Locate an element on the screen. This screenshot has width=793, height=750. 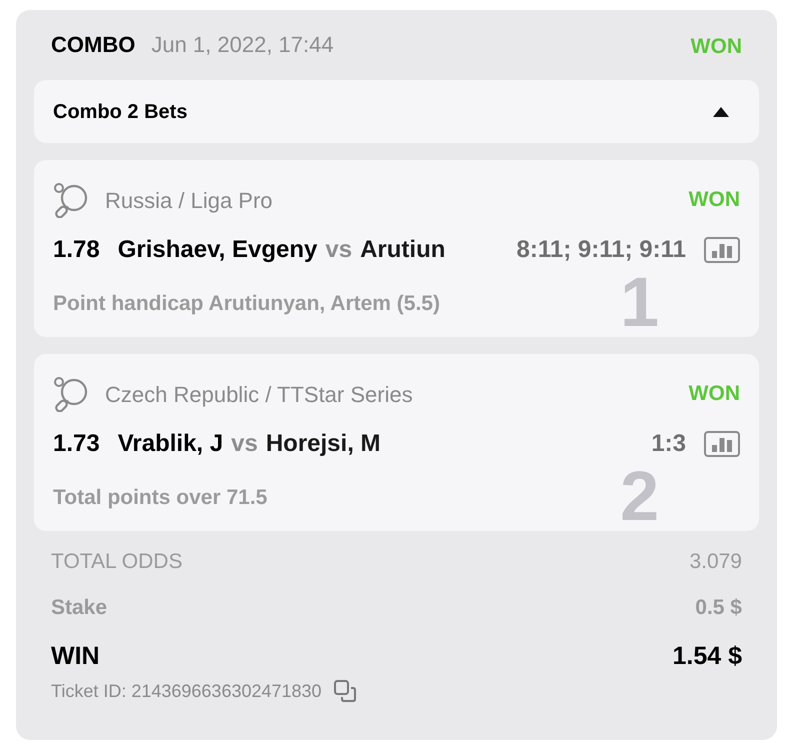
total-odds-label: TOTAL ODDS is located at coordinates (116, 562).